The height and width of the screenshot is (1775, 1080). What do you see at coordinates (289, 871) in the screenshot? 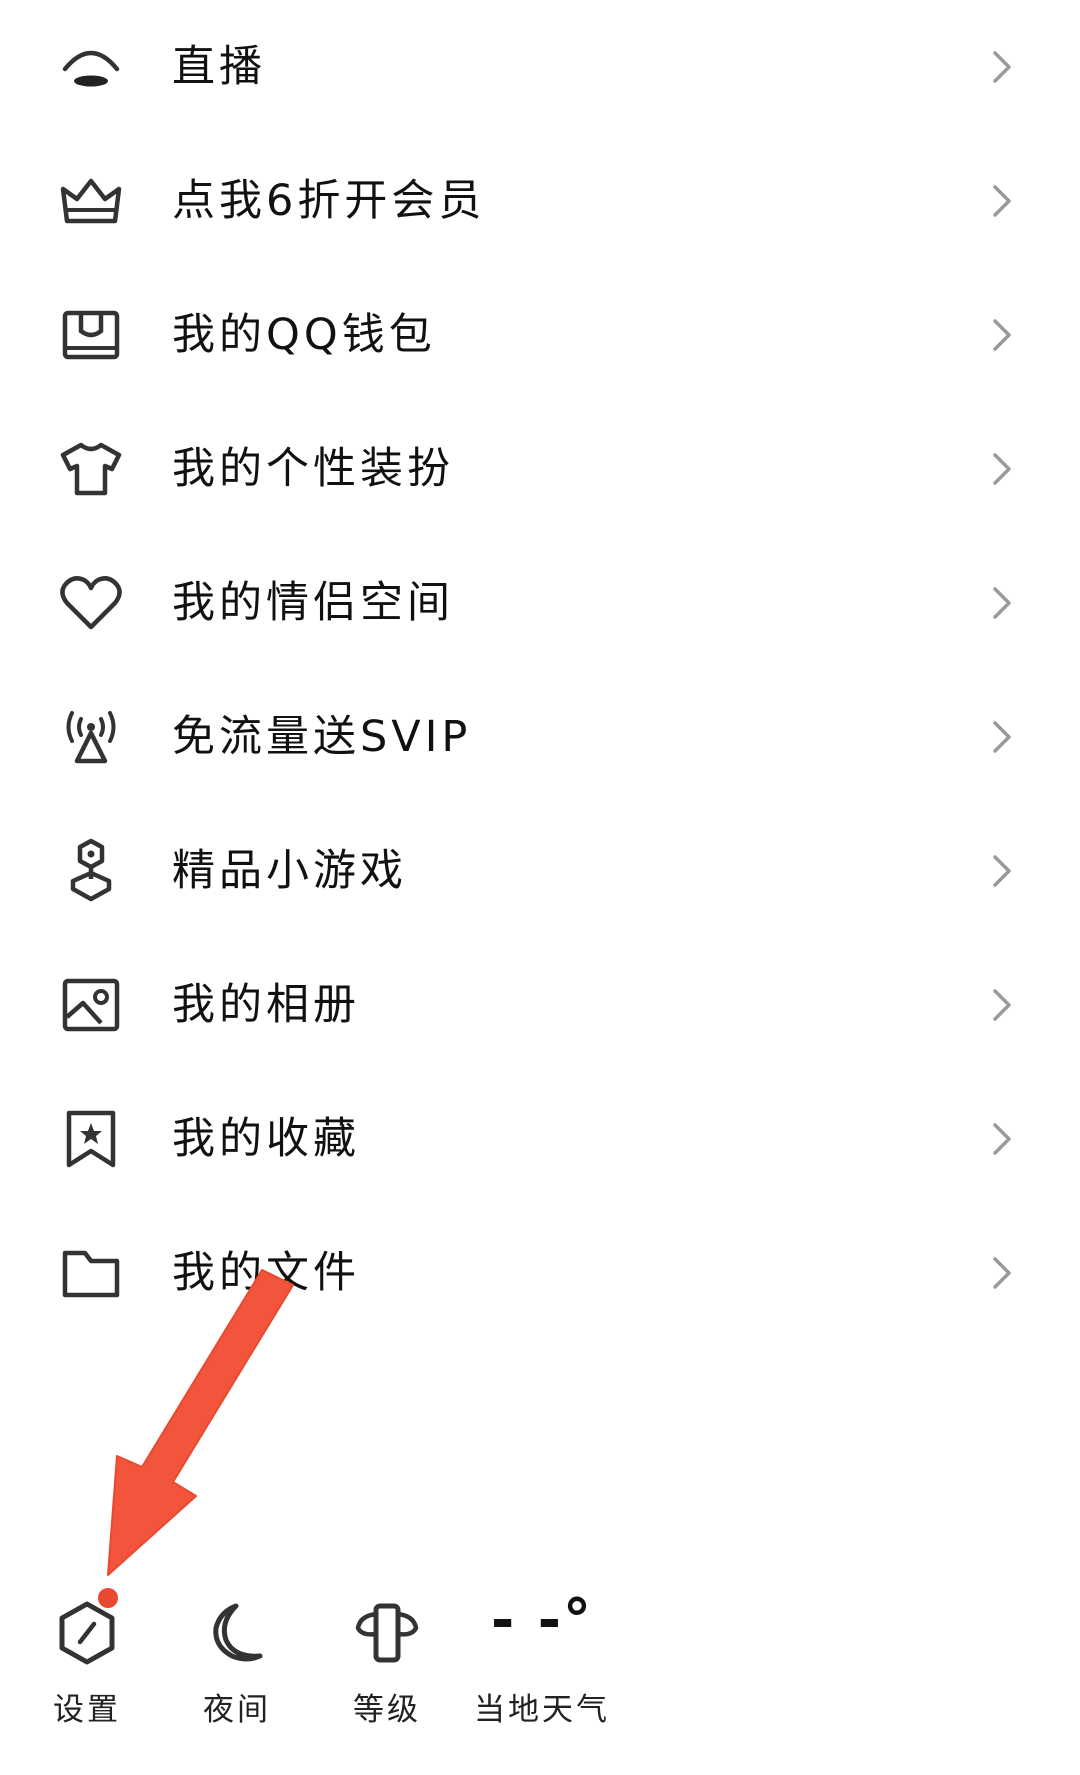
I see `menu-label-mini-games: 精品小游戏` at bounding box center [289, 871].